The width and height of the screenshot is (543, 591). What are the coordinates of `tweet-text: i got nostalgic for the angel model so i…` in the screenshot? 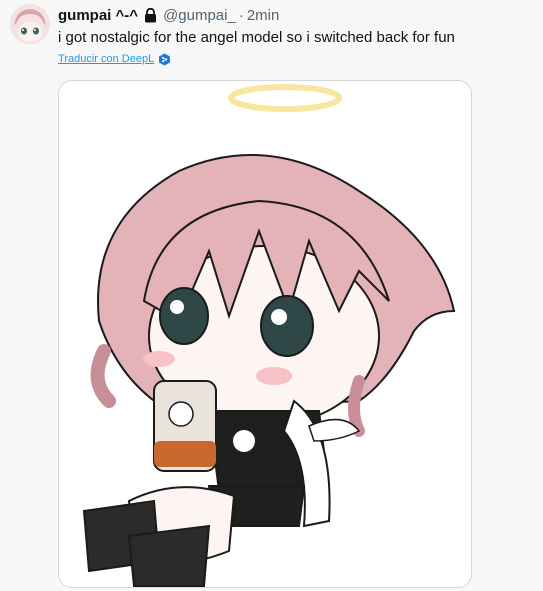 It's located at (256, 37).